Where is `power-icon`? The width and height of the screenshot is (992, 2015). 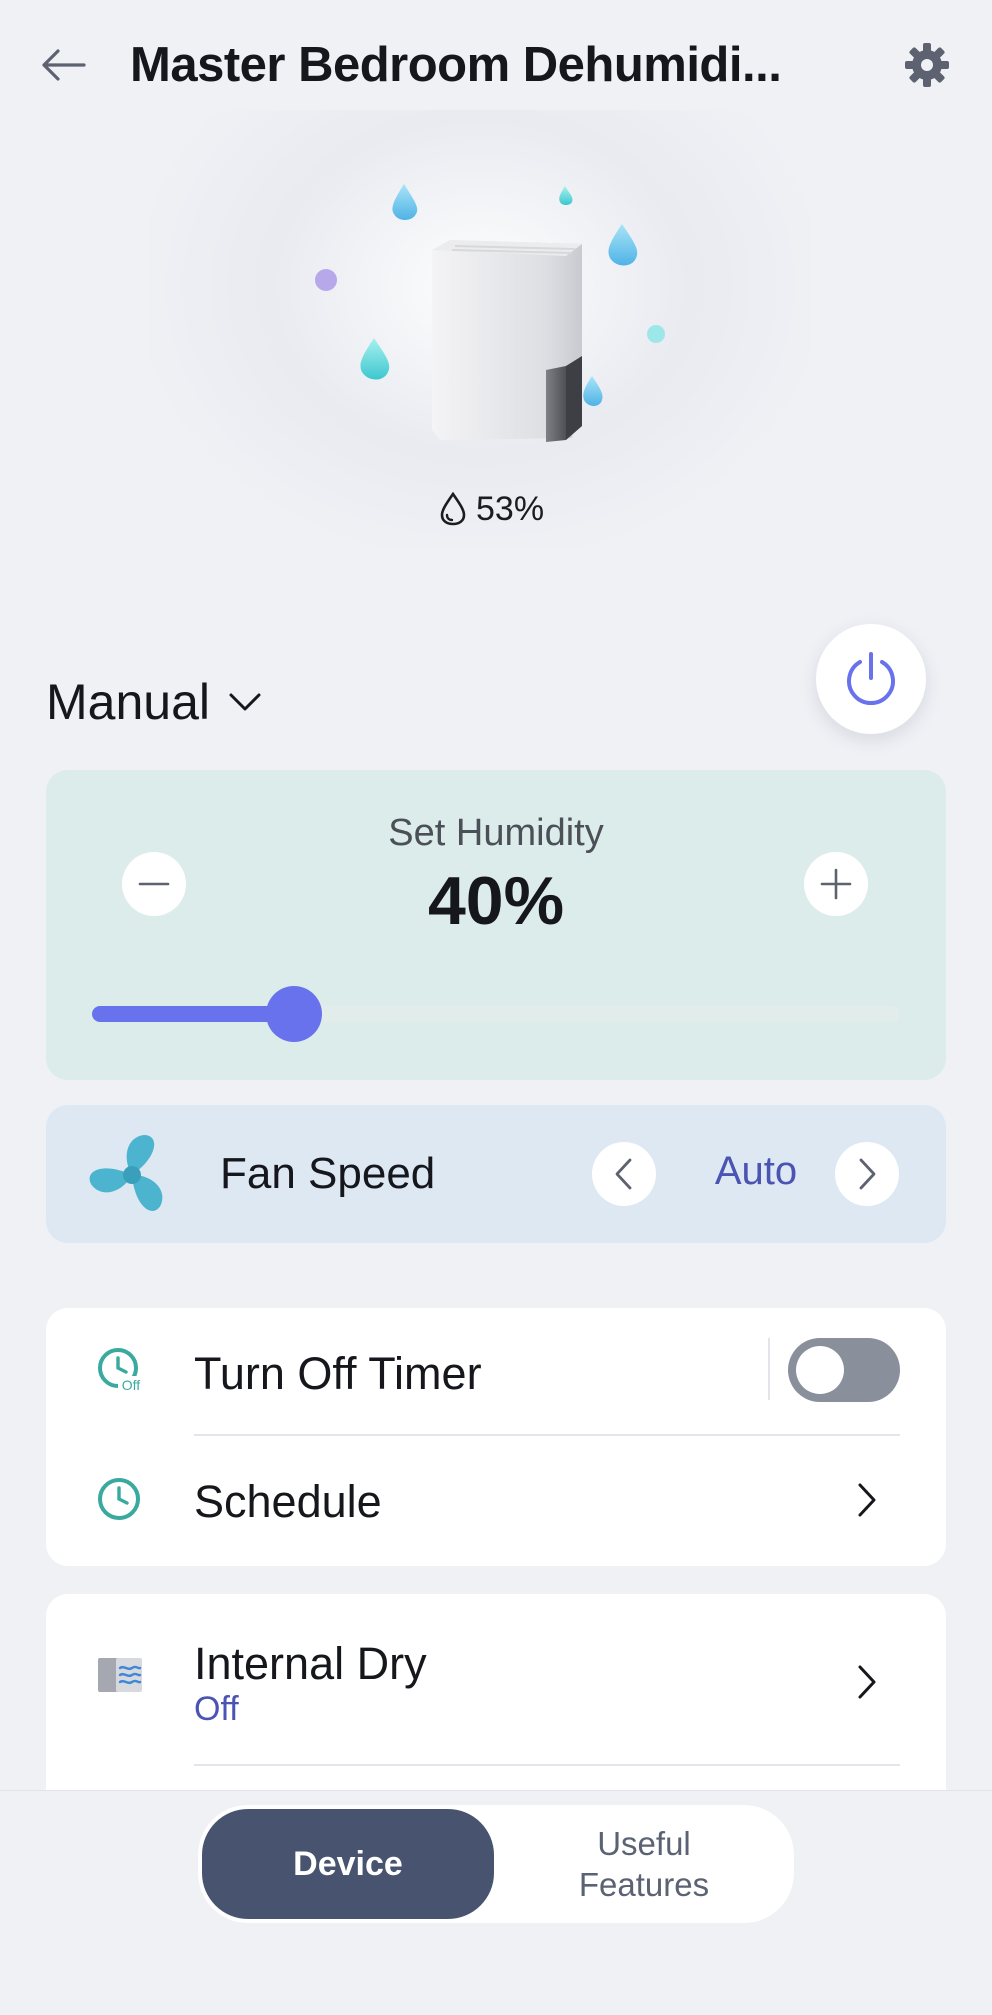
power-icon is located at coordinates (871, 679).